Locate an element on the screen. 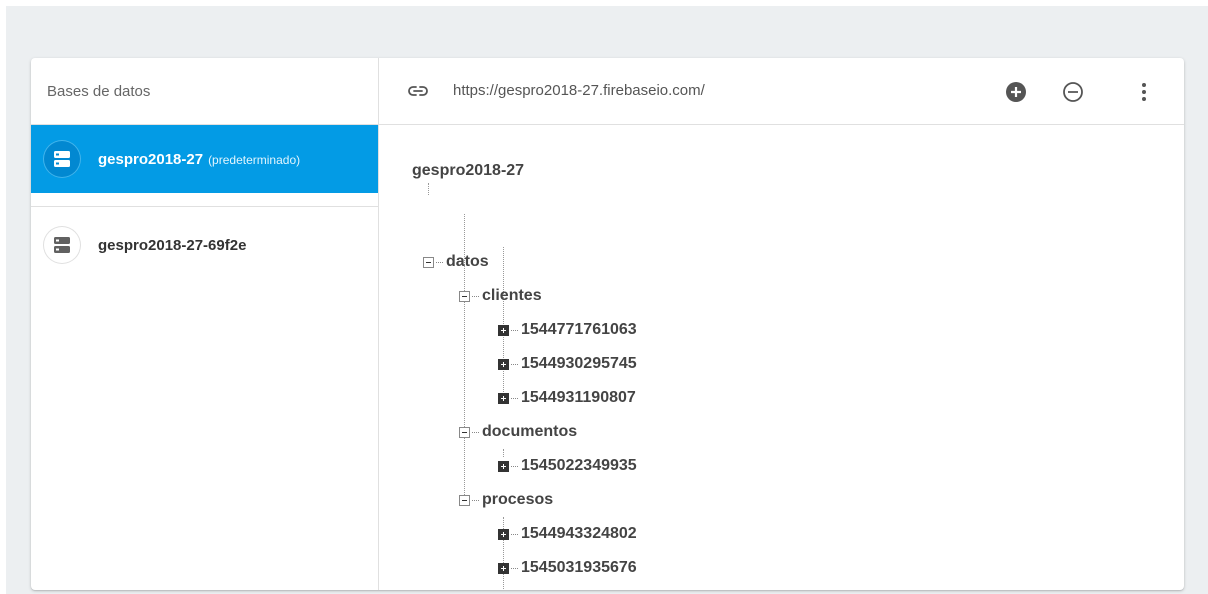  sidebar-title: Bases de datos is located at coordinates (204, 91).